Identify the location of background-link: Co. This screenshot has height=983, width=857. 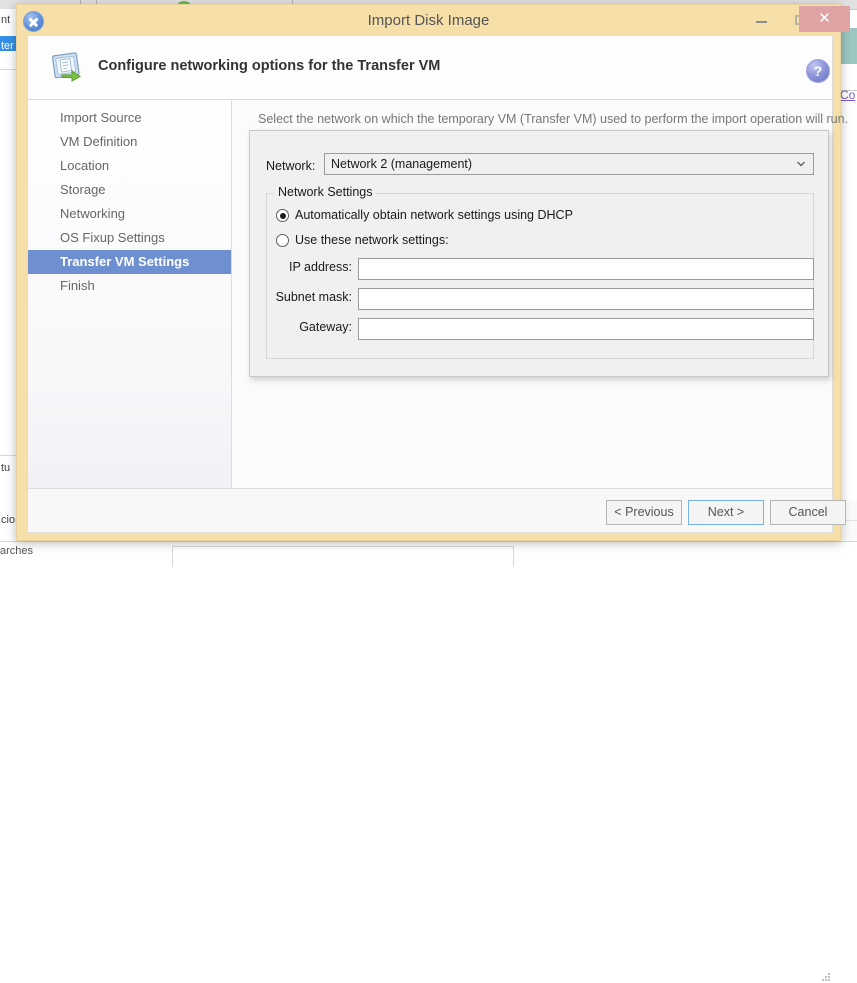
(847, 95).